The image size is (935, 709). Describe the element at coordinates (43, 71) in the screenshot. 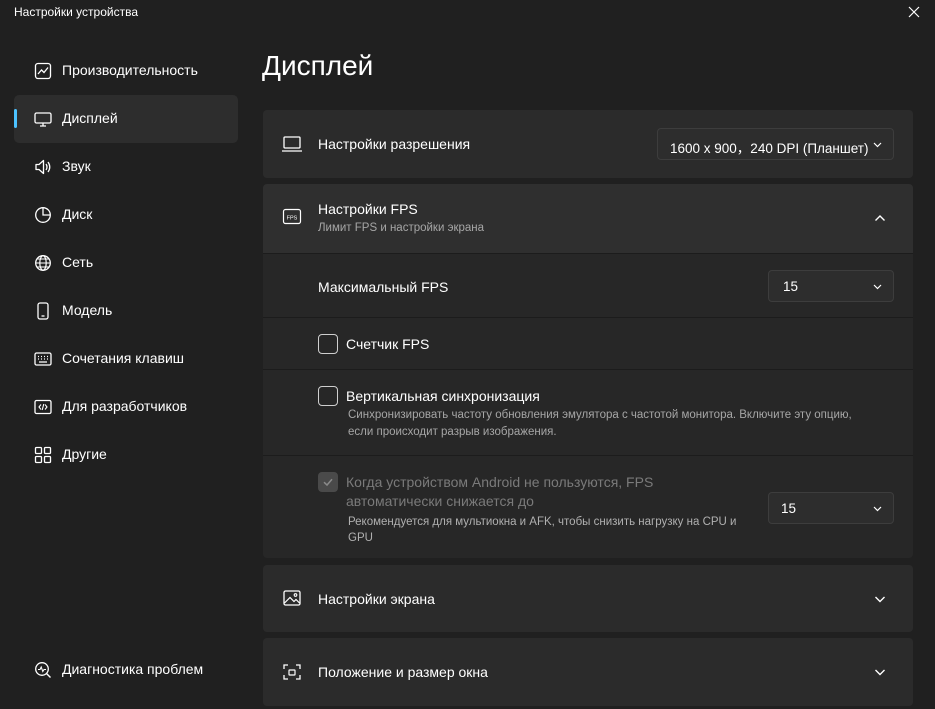

I see `performance-chart-icon` at that location.